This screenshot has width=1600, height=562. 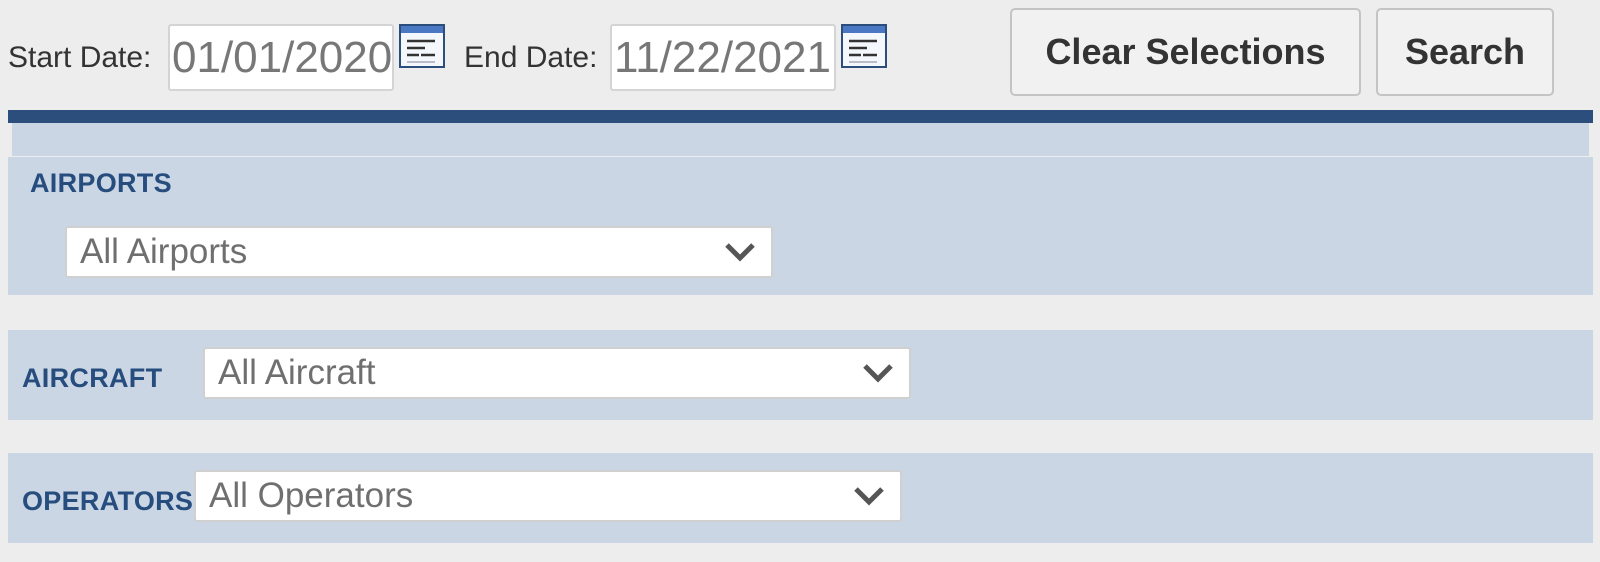 What do you see at coordinates (311, 495) in the screenshot?
I see `operators-selected-value: All Operators` at bounding box center [311, 495].